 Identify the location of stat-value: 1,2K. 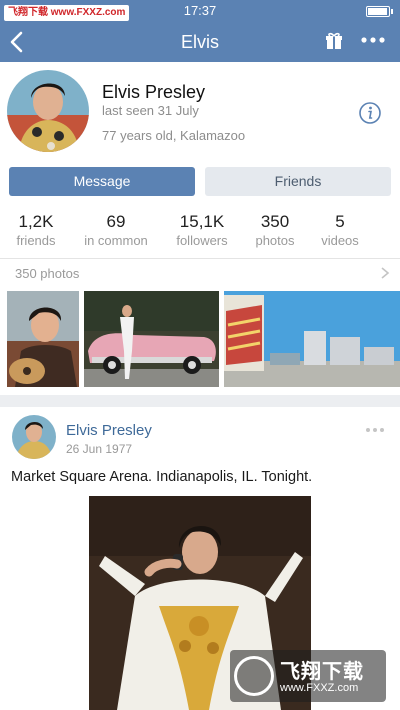
(36, 221).